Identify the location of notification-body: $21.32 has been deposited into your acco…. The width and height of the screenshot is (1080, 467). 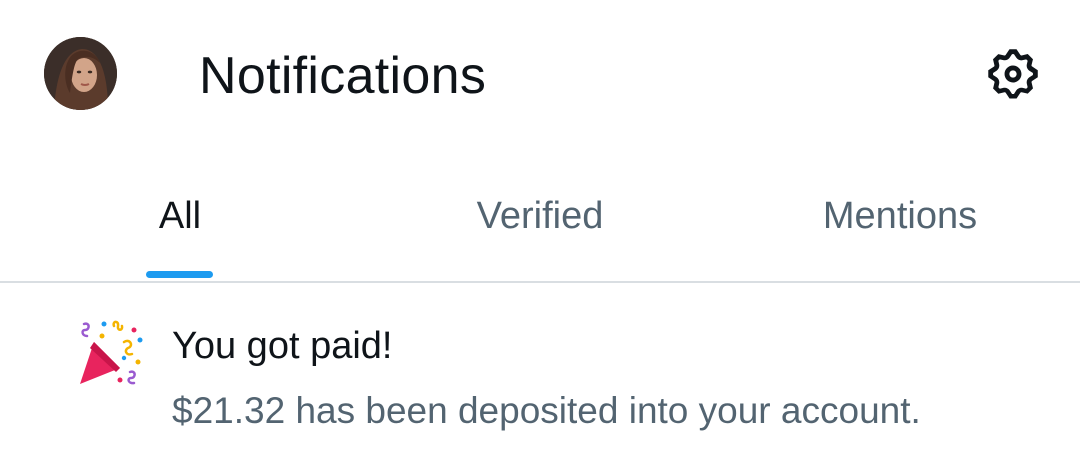
(546, 410).